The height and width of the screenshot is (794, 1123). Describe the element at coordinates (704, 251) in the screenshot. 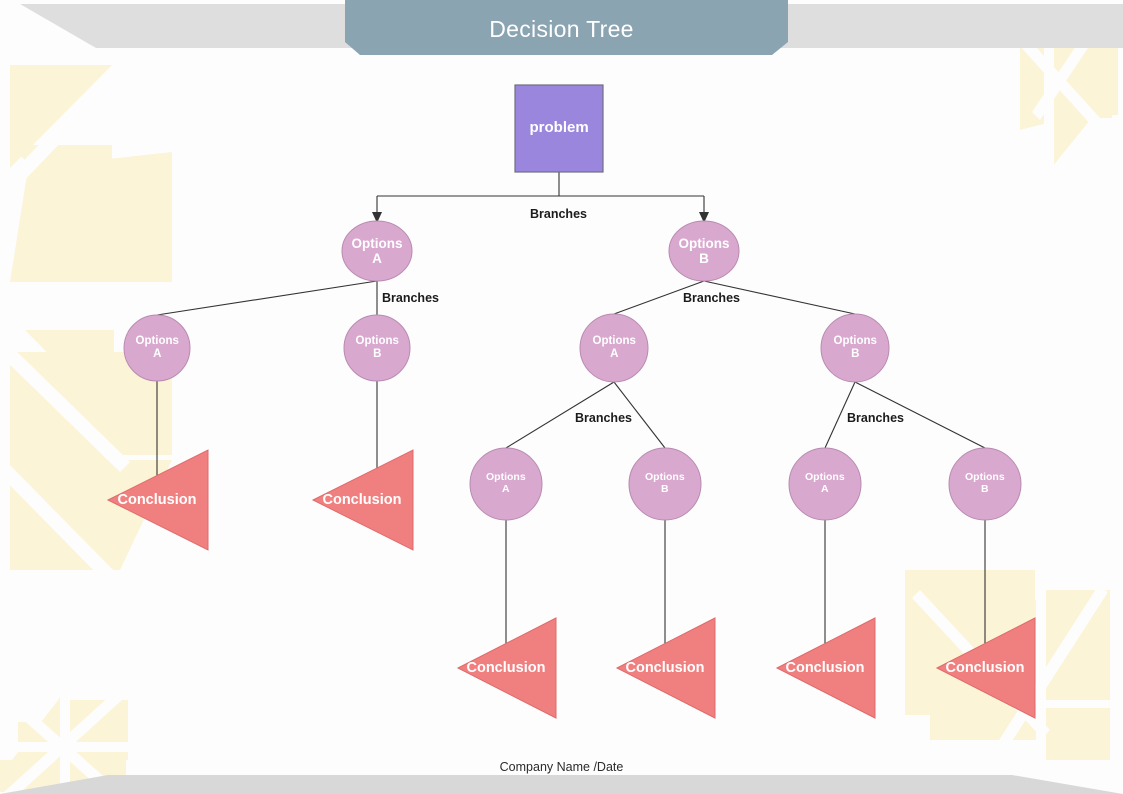

I see `option-node-l1b` at that location.